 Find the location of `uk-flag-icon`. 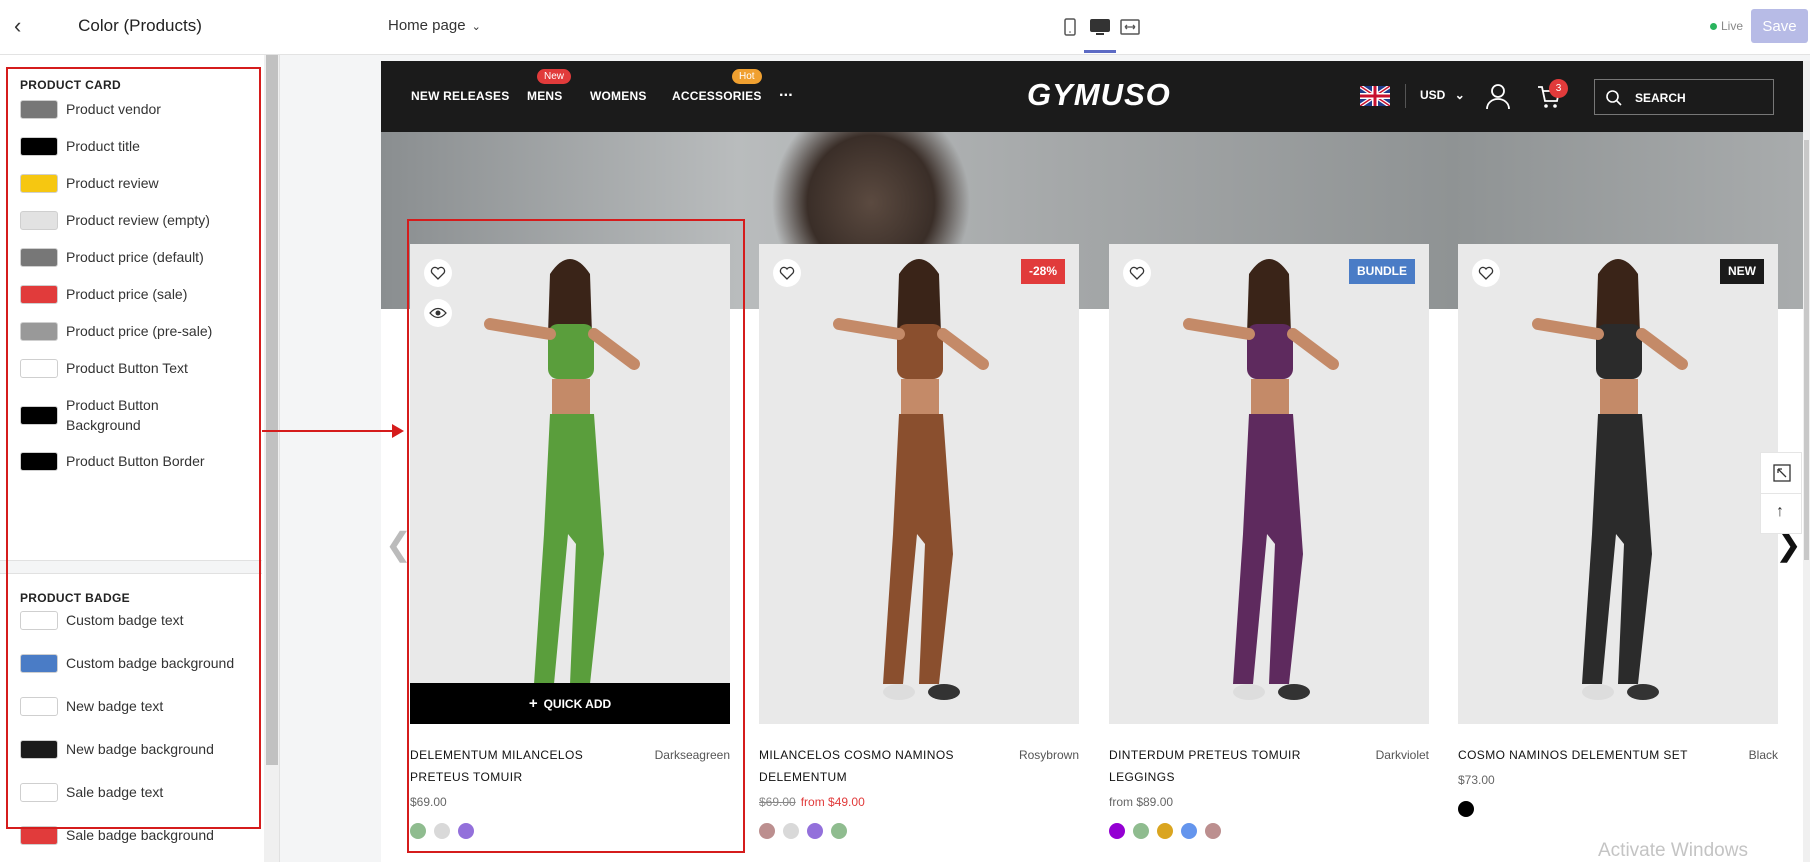

uk-flag-icon is located at coordinates (1375, 97).